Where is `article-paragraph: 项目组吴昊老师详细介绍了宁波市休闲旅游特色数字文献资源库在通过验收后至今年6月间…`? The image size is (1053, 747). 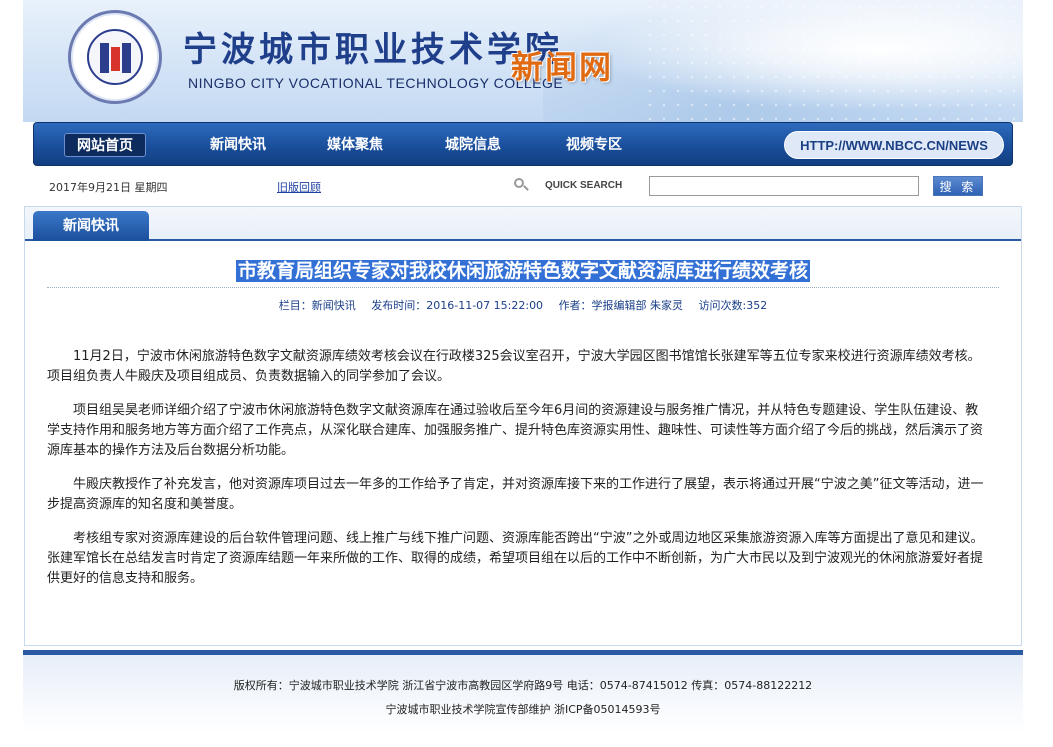 article-paragraph: 项目组吴昊老师详细介绍了宁波市休闲旅游特色数字文献资源库在通过验收后至今年6月间… is located at coordinates (515, 430).